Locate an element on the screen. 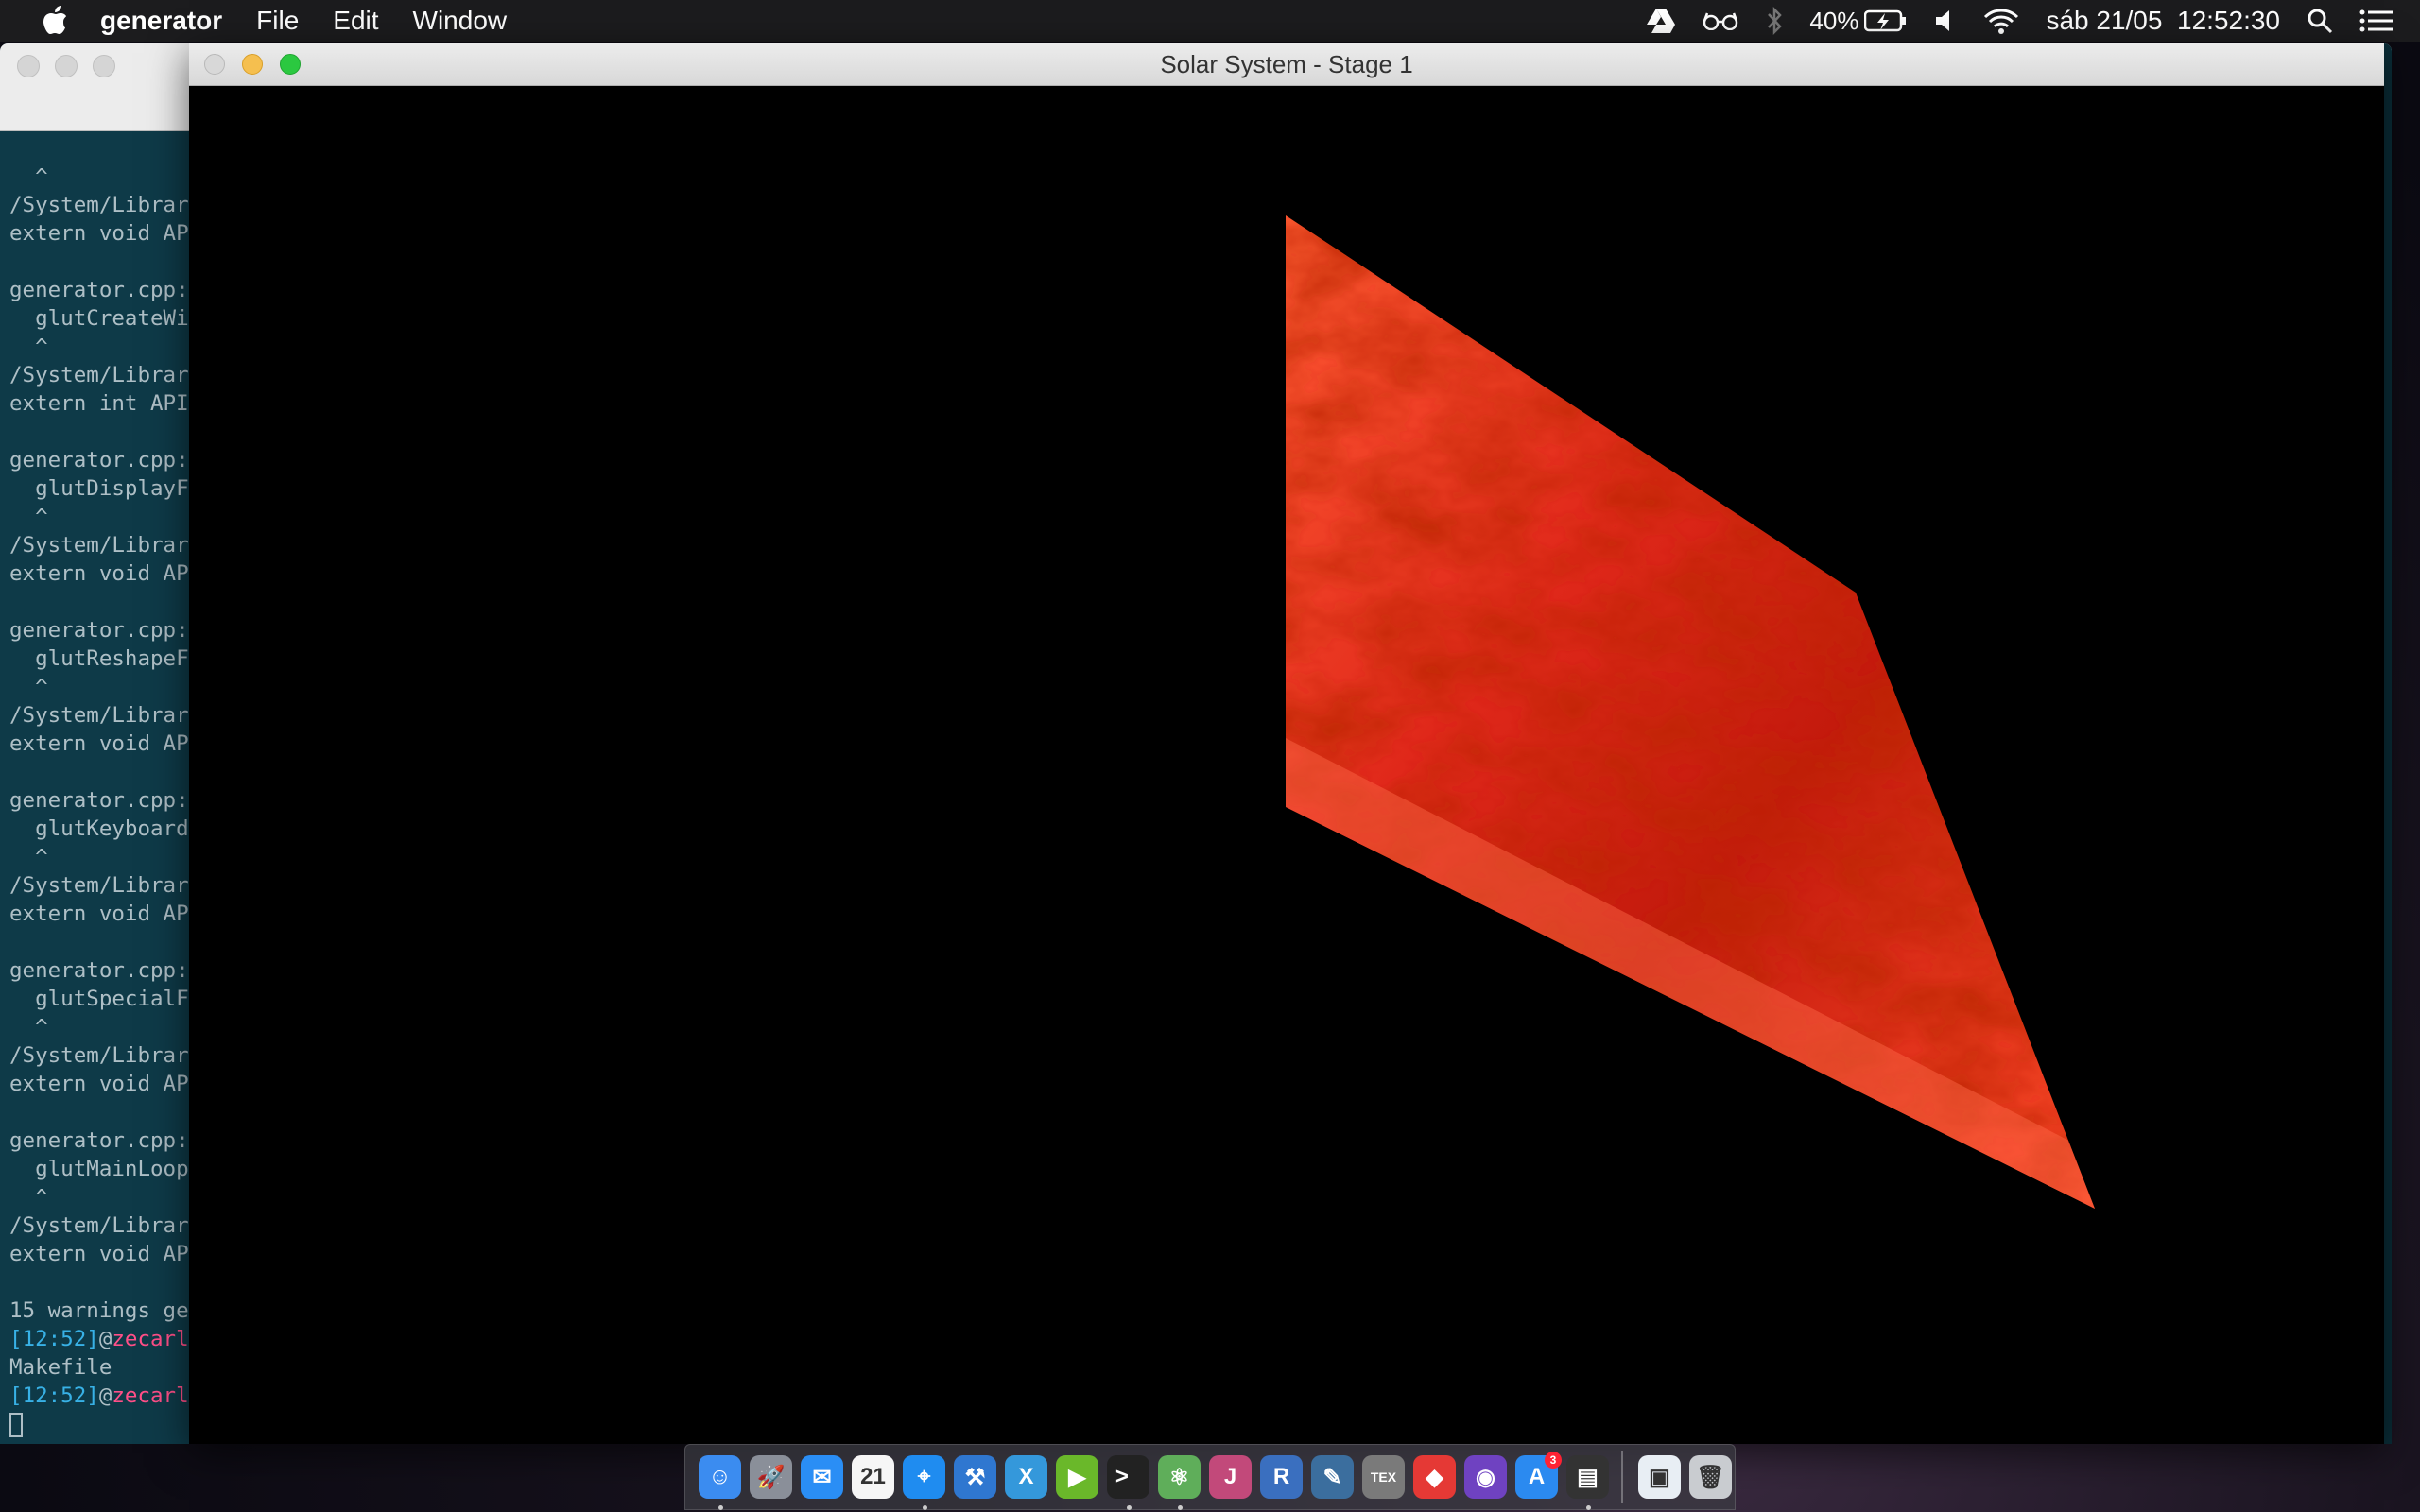  mail-icon: ✉ is located at coordinates (822, 1477).